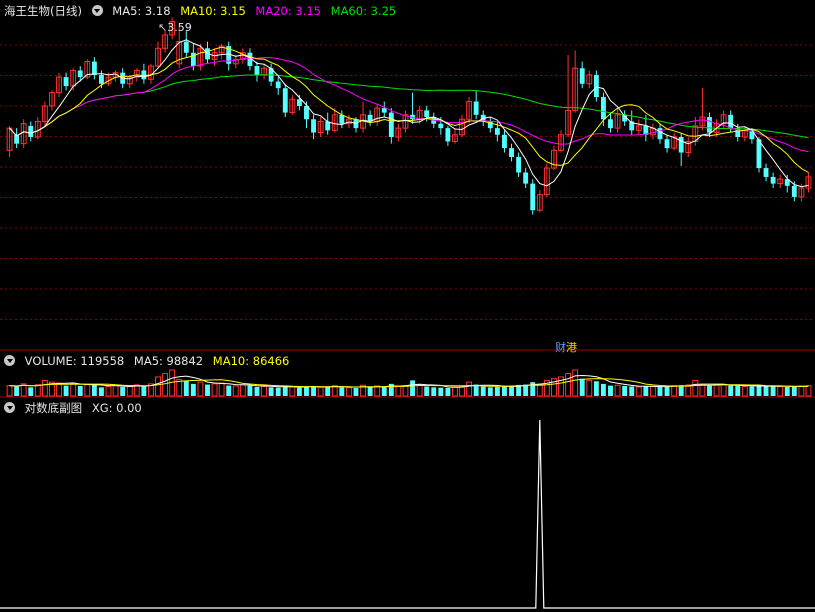 This screenshot has height=612, width=815. I want to click on ma60-value: MA60: 3.25, so click(363, 11).